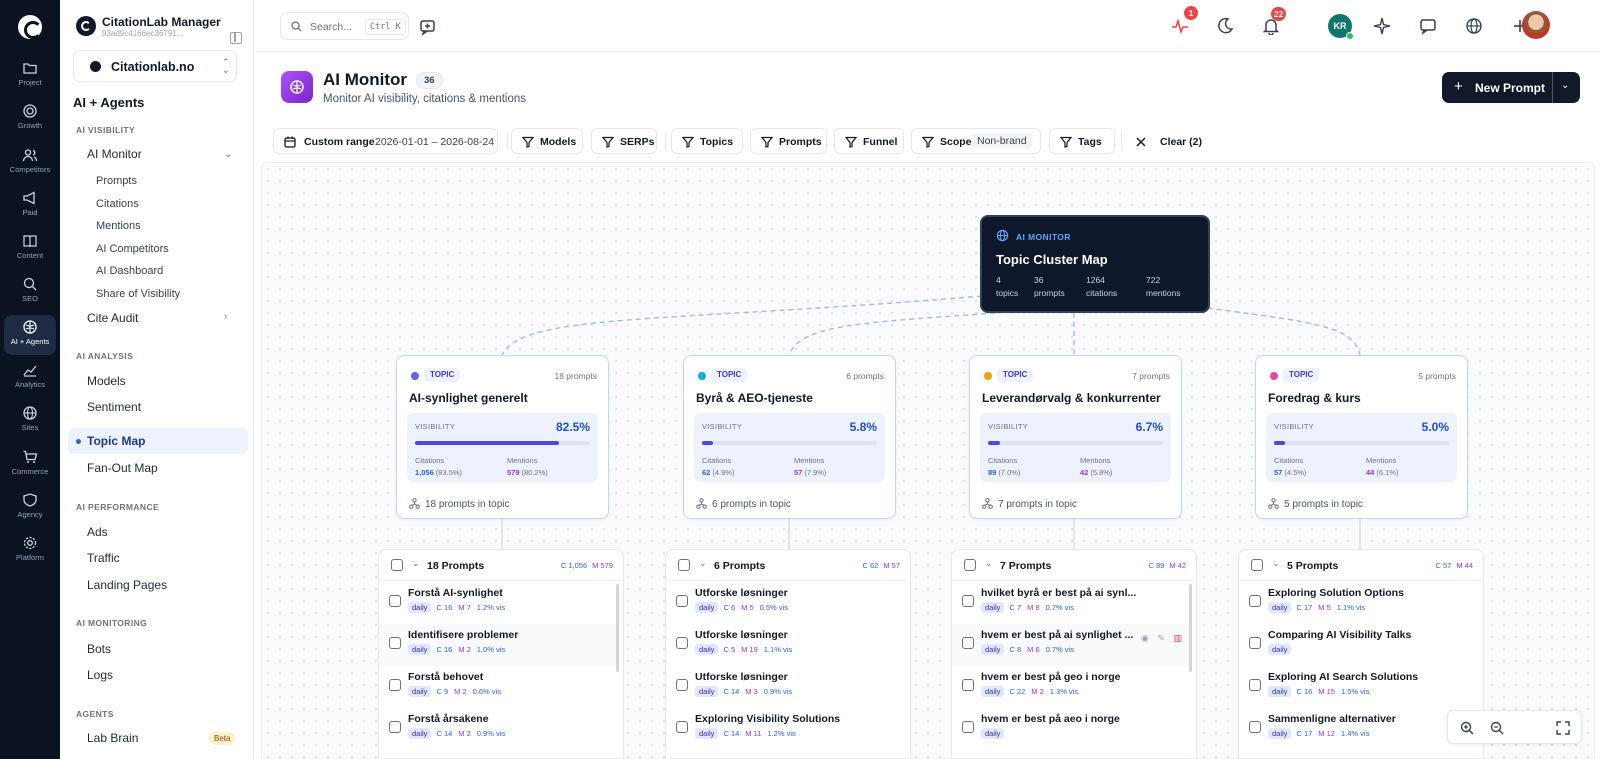 The height and width of the screenshot is (759, 1600). I want to click on sidebar-item-traffic: Traffic, so click(103, 558).